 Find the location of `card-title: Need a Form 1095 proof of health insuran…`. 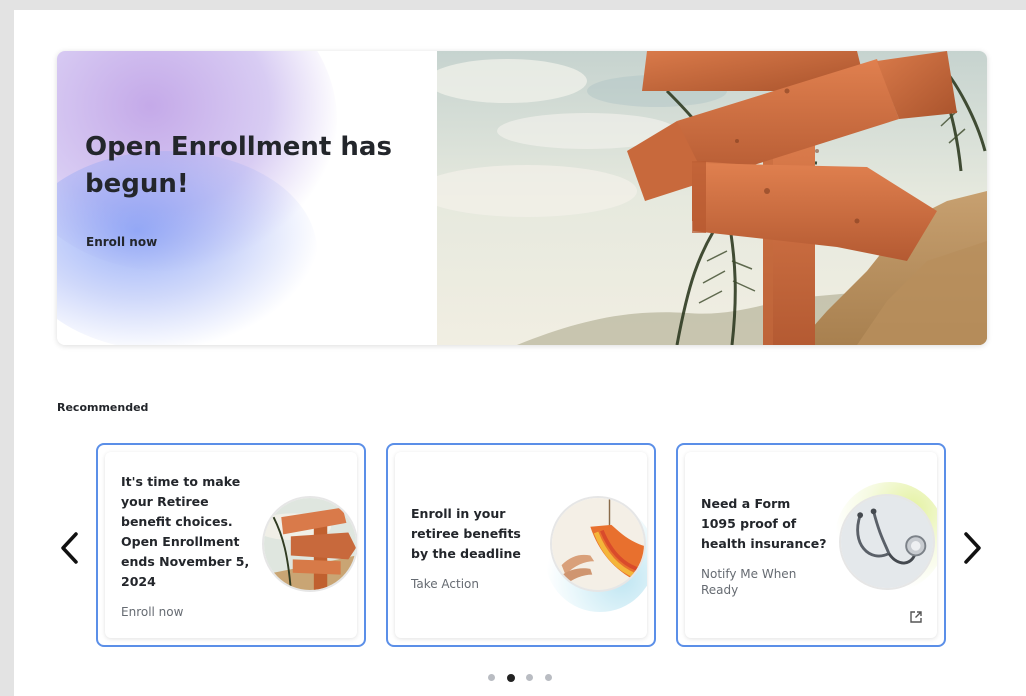

card-title: Need a Form 1095 proof of health insuran… is located at coordinates (764, 523).